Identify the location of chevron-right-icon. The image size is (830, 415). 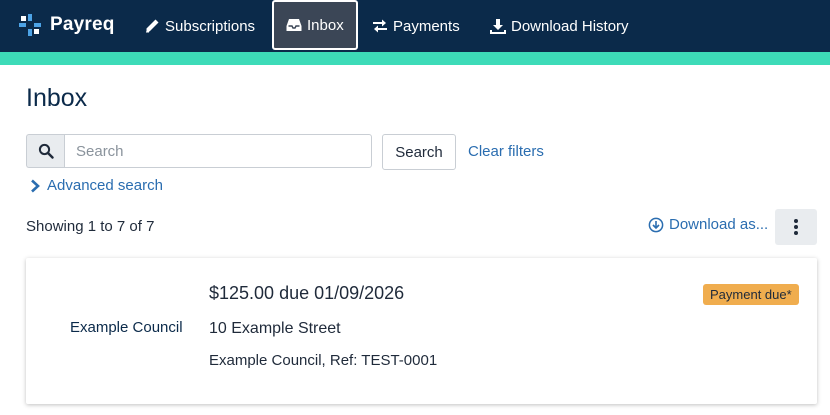
(35, 185).